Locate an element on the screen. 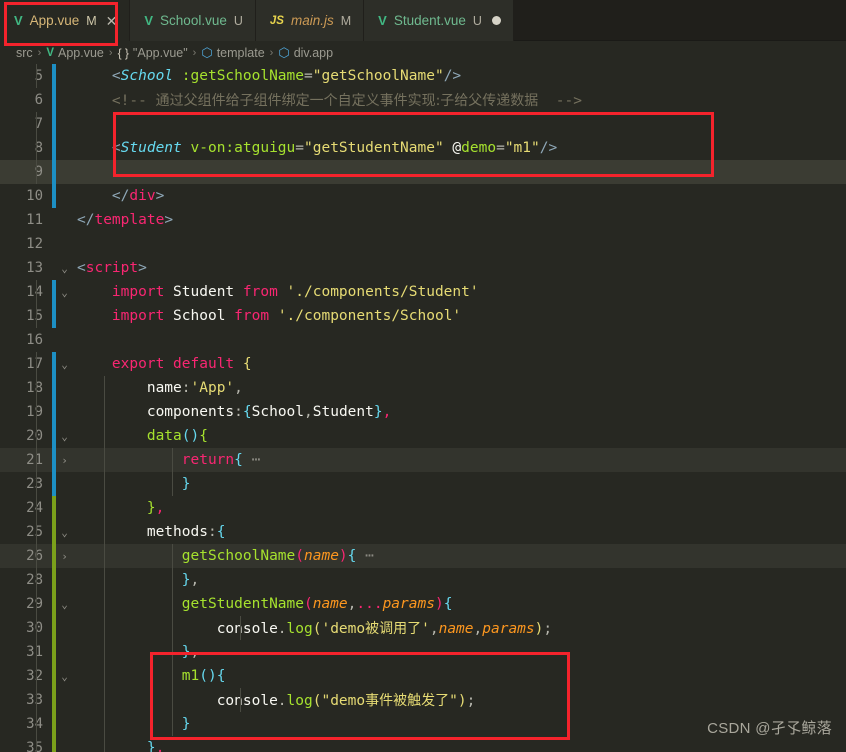  code-line-folded: 26 › getSchoolName(name){ ⋯ is located at coordinates (423, 556).